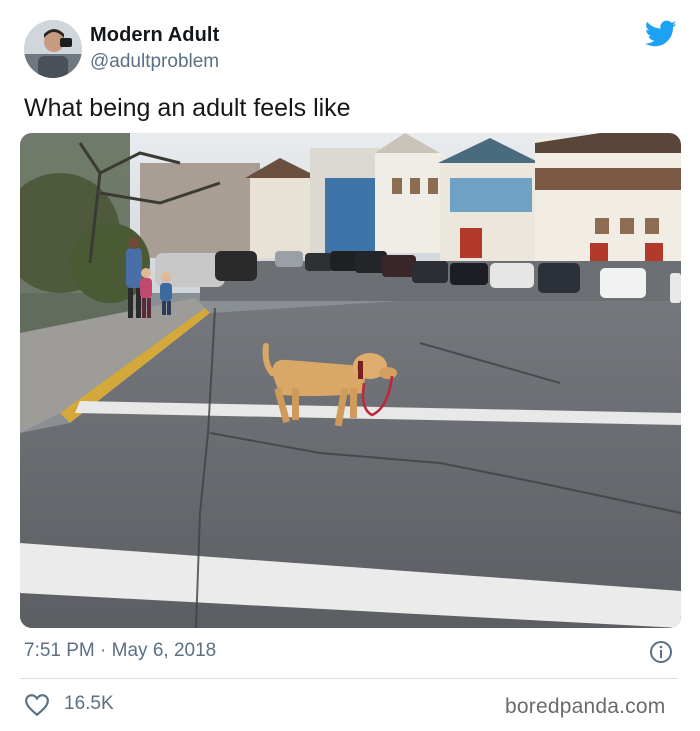 This screenshot has height=731, width=700. What do you see at coordinates (37, 705) in the screenshot?
I see `heart-icon` at bounding box center [37, 705].